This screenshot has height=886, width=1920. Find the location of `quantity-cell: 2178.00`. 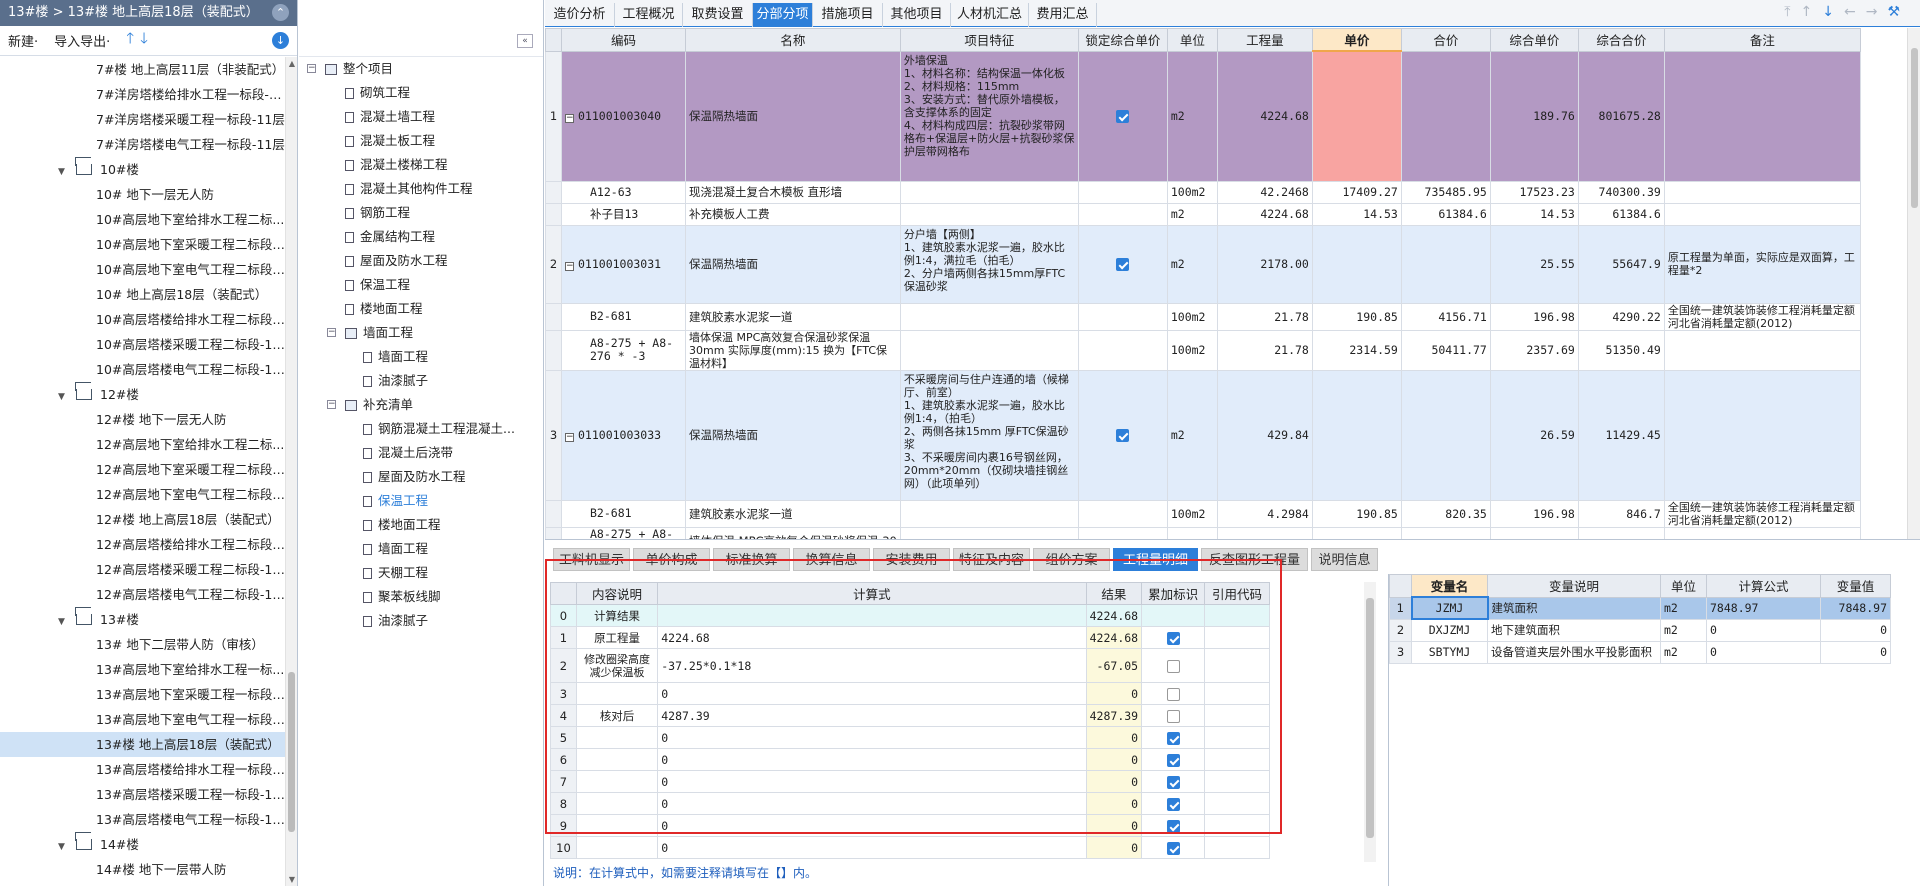

quantity-cell: 2178.00 is located at coordinates (1264, 264).